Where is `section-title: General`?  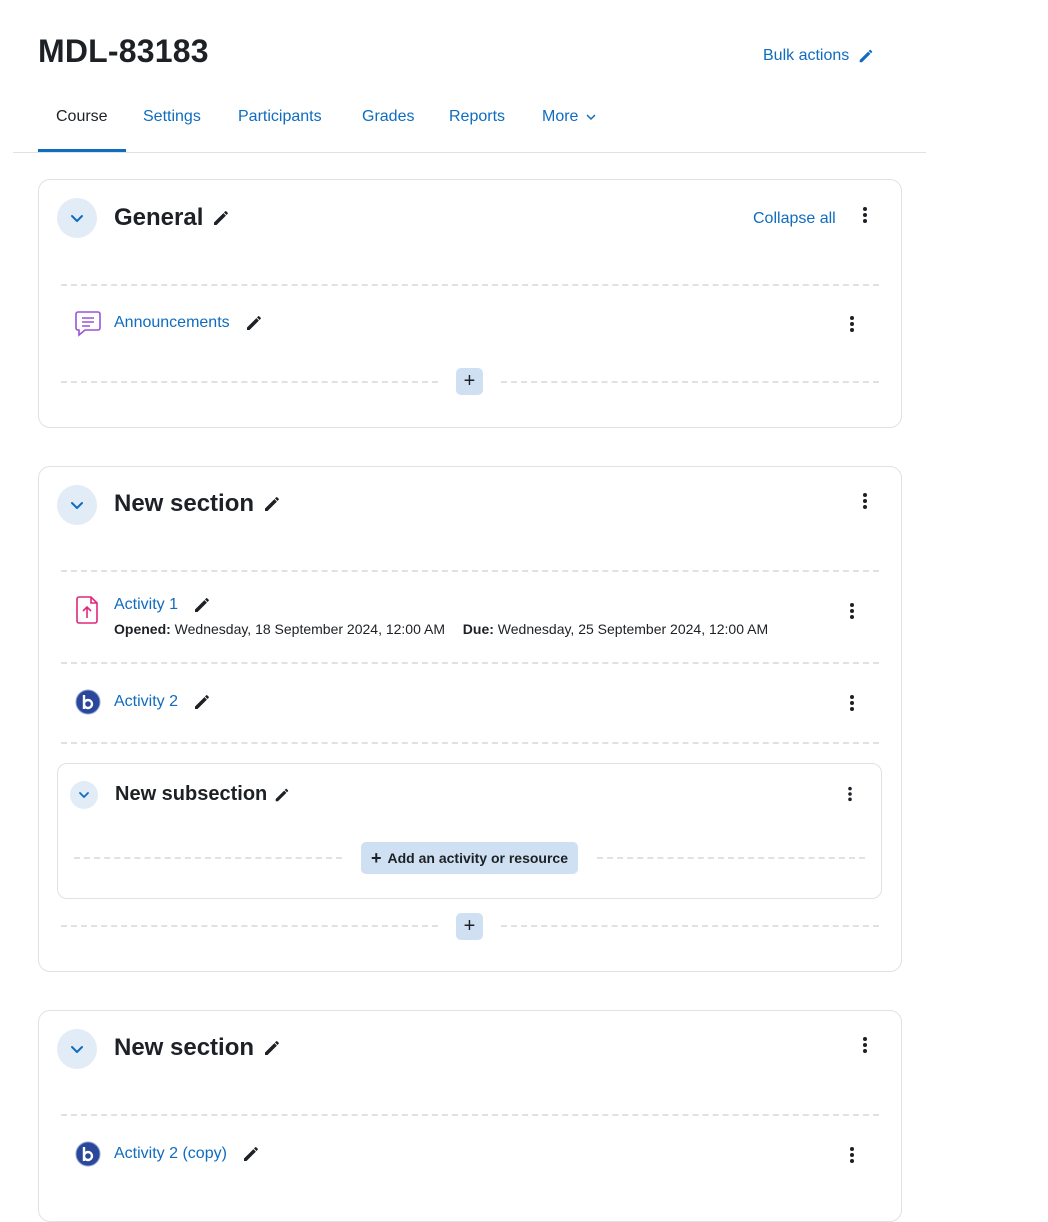
section-title: General is located at coordinates (172, 218).